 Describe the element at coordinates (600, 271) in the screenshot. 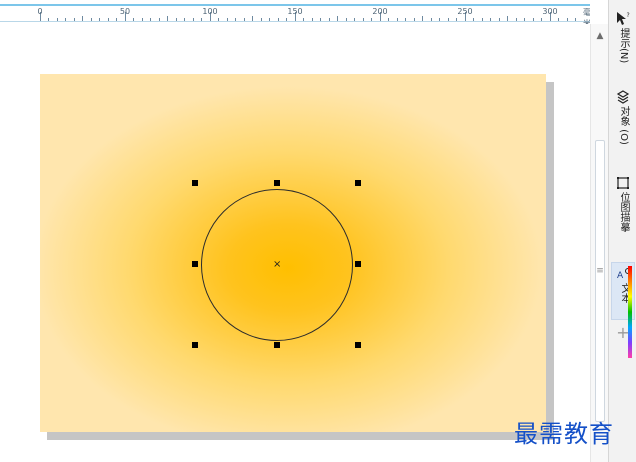

I see `scroll-grip-icon: ≡` at that location.